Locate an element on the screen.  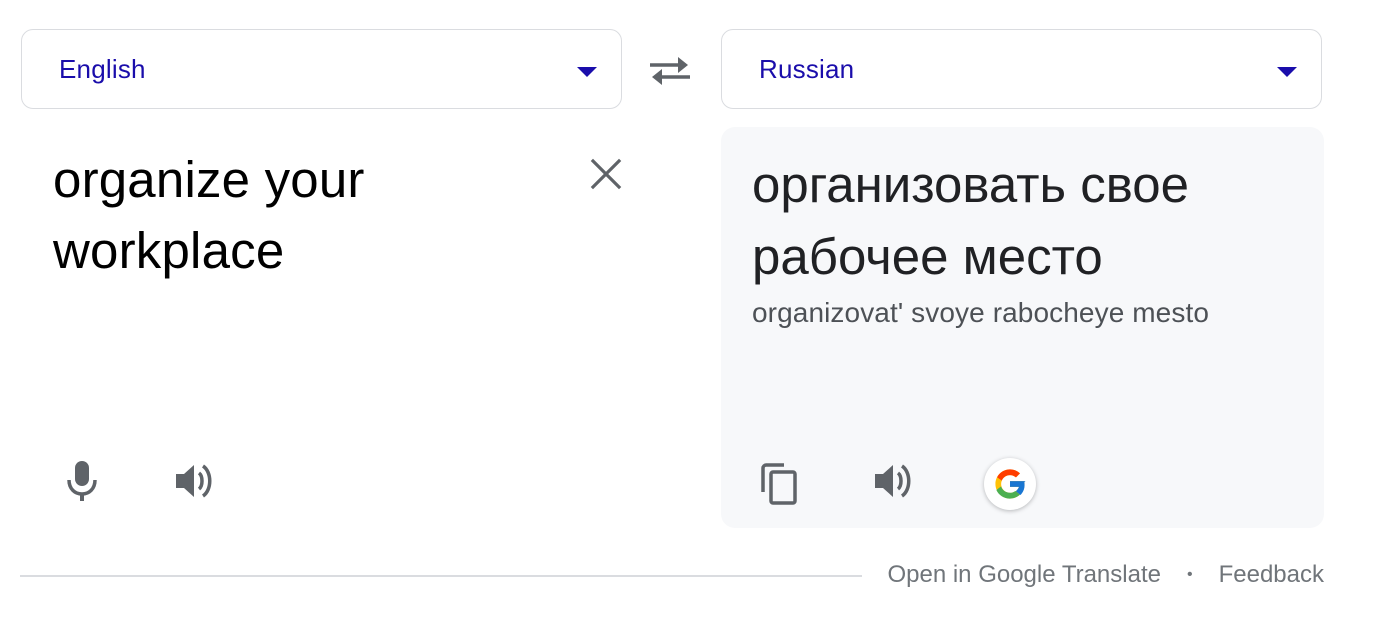
google-search-button is located at coordinates (1010, 484).